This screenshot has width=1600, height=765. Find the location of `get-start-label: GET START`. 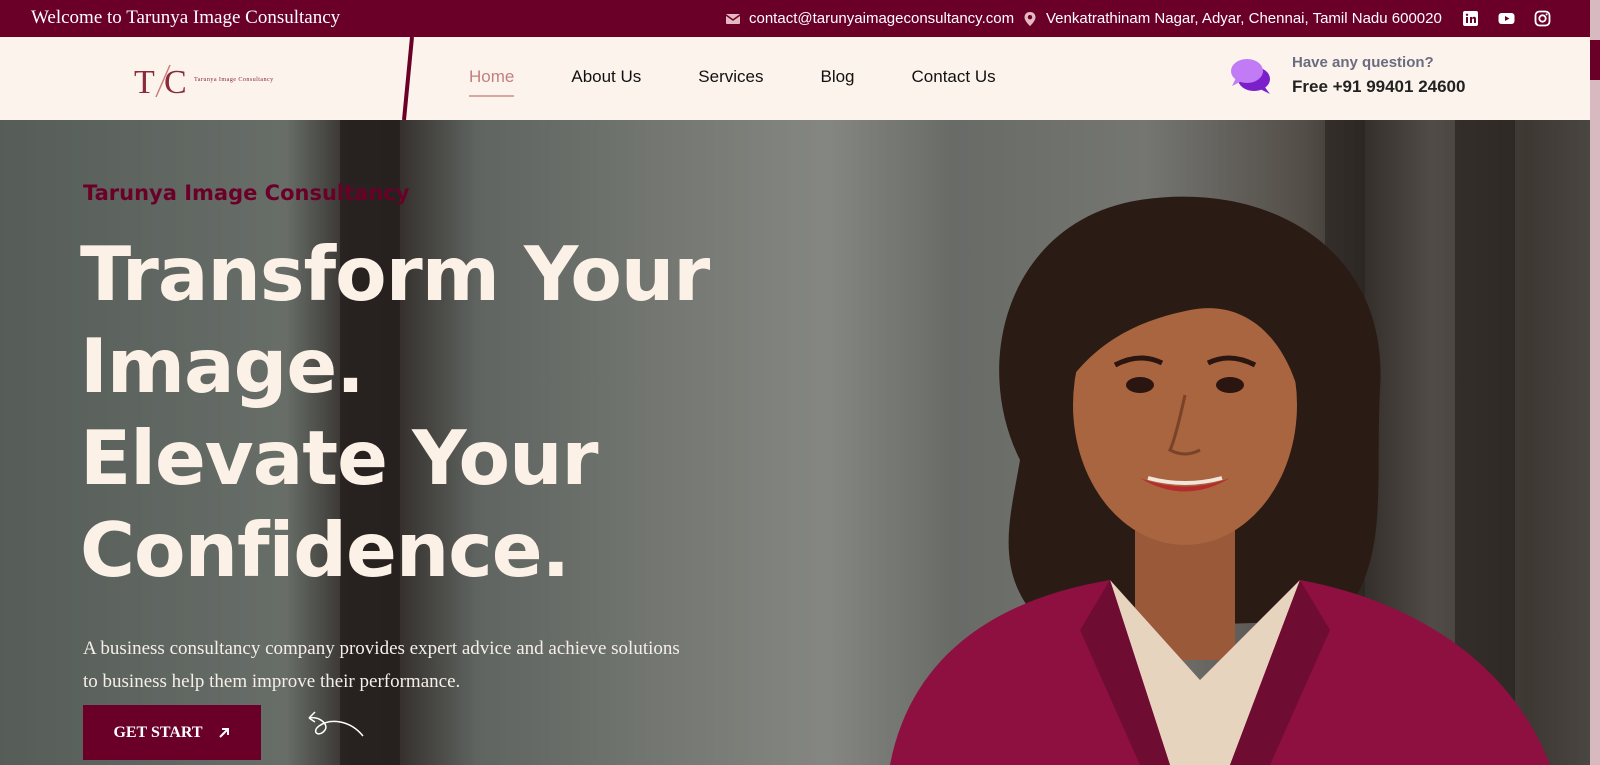

get-start-label: GET START is located at coordinates (158, 732).